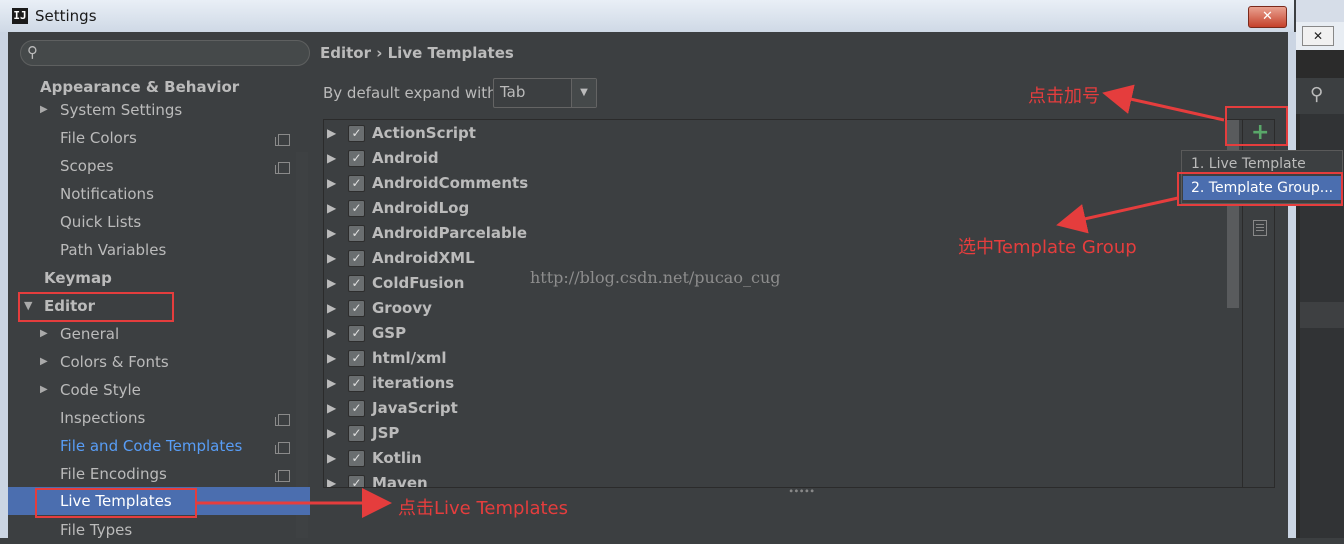 The image size is (1344, 544). What do you see at coordinates (1117, 215) in the screenshot?
I see `arrow-to-group-label` at bounding box center [1117, 215].